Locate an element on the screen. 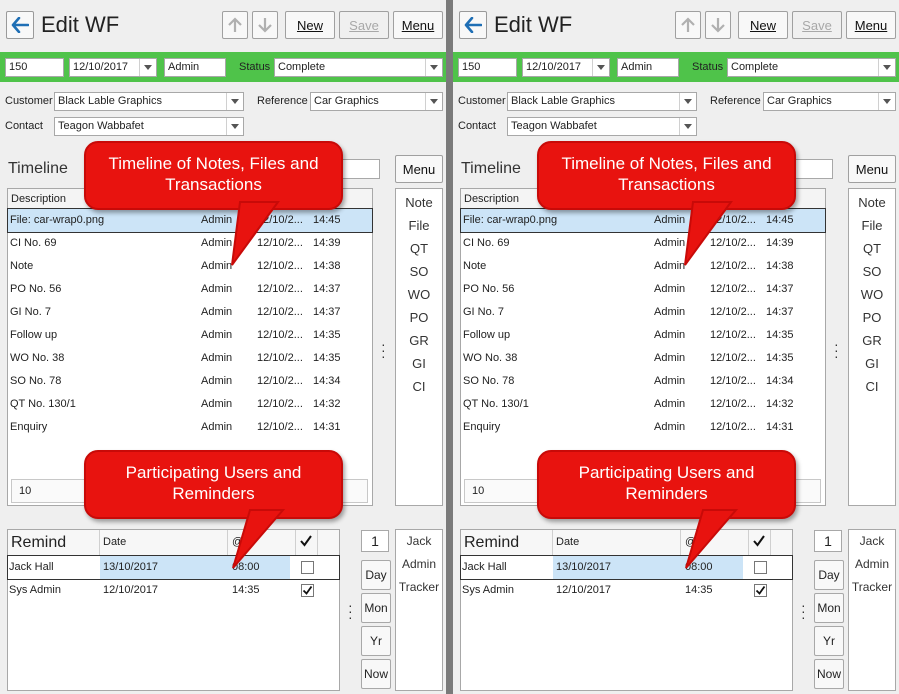  move-down-button is located at coordinates (265, 25).